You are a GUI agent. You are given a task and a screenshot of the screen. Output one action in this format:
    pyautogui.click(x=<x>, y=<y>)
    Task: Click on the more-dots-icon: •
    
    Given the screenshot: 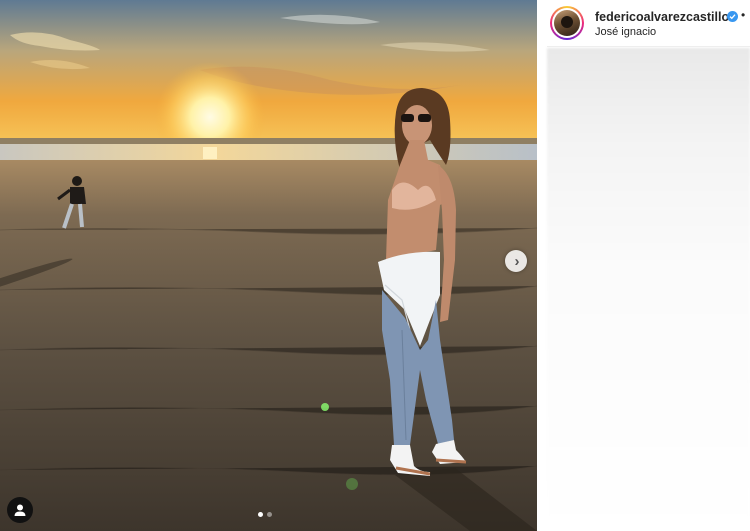 What is the action you would take?
    pyautogui.click(x=743, y=15)
    